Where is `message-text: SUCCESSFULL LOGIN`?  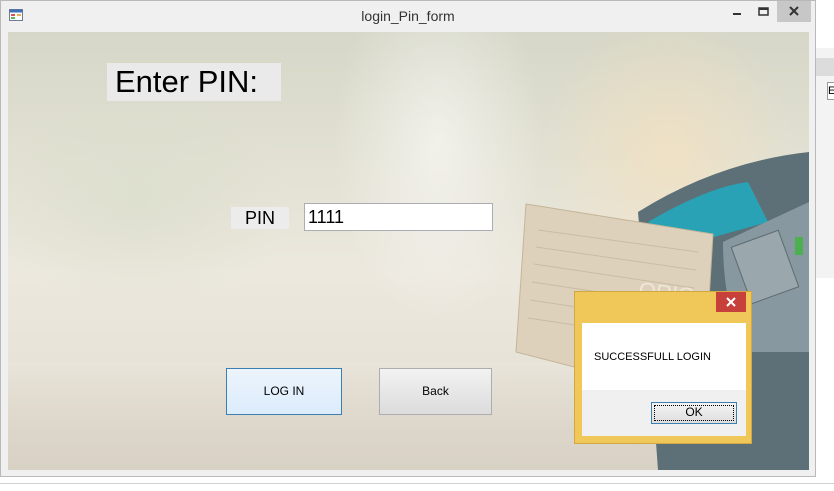
message-text: SUCCESSFULL LOGIN is located at coordinates (652, 357).